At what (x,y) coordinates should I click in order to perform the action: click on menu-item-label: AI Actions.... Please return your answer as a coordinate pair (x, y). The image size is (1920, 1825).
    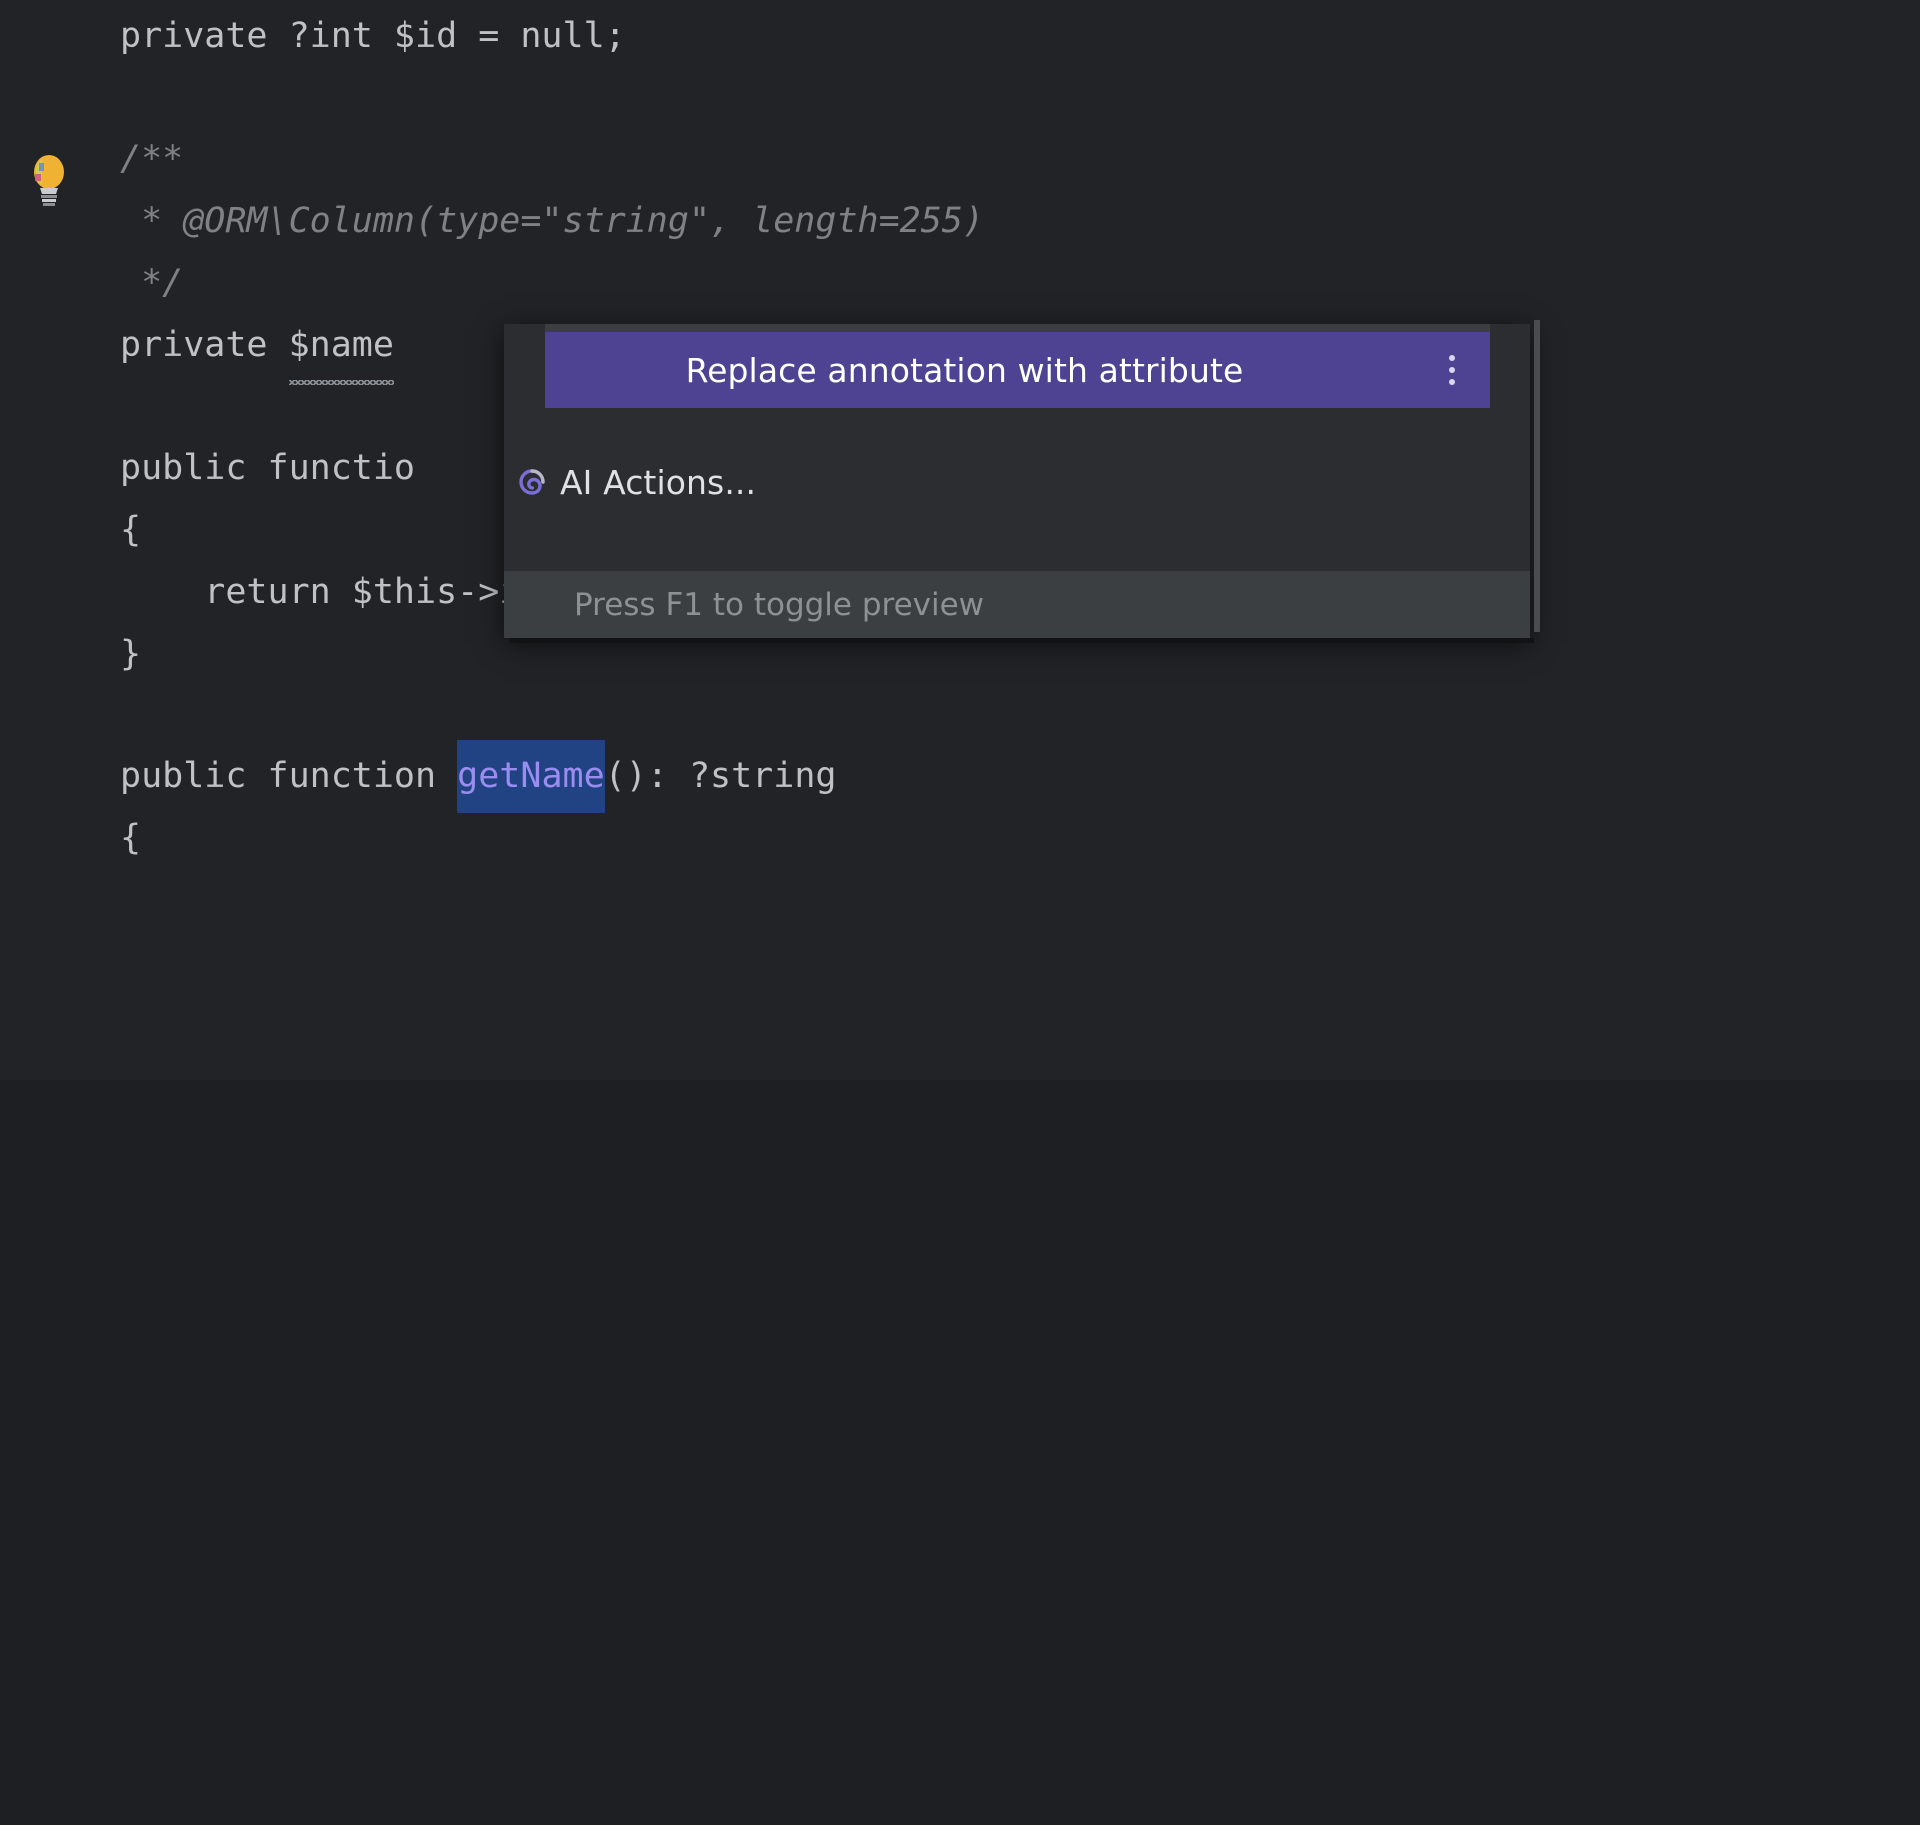
    Looking at the image, I should click on (658, 482).